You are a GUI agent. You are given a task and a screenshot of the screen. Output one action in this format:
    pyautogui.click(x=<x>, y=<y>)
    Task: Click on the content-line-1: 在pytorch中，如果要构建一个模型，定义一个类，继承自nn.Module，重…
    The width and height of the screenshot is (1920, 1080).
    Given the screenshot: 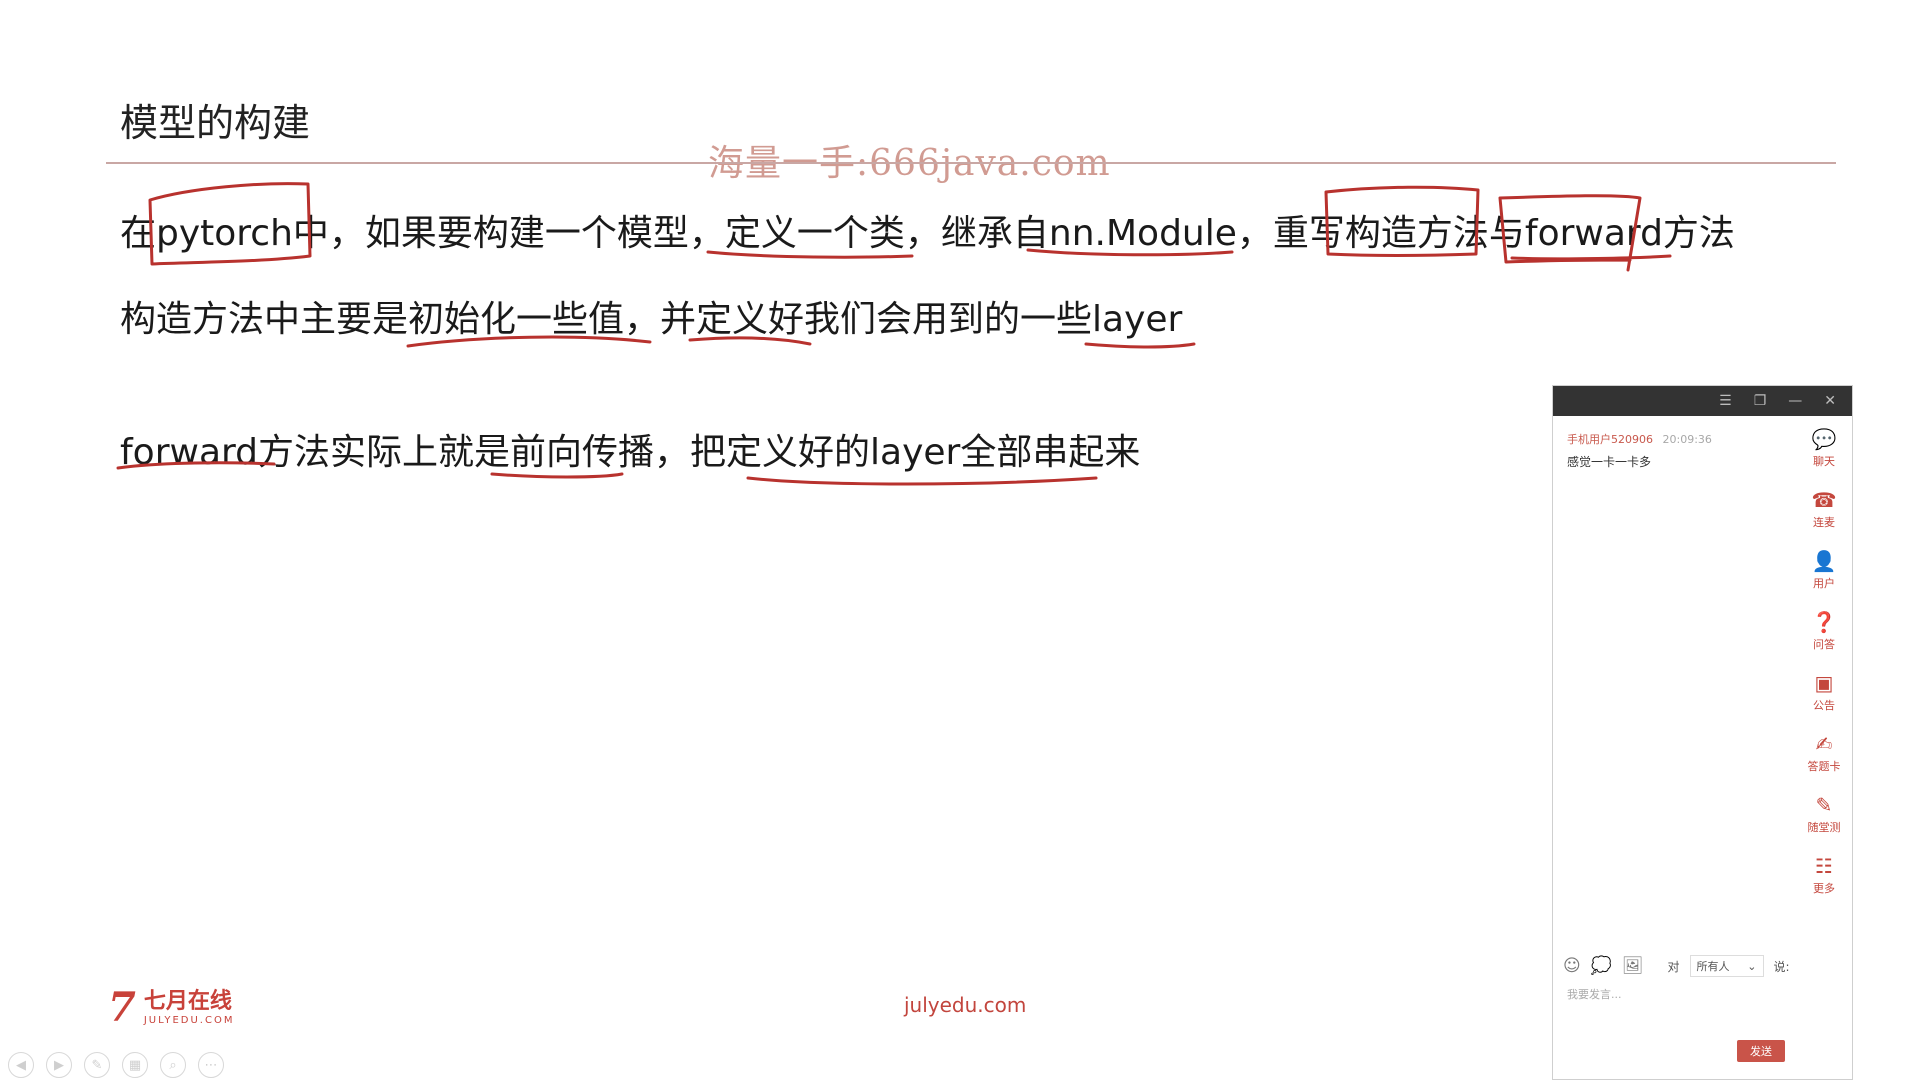 What is the action you would take?
    pyautogui.click(x=927, y=233)
    